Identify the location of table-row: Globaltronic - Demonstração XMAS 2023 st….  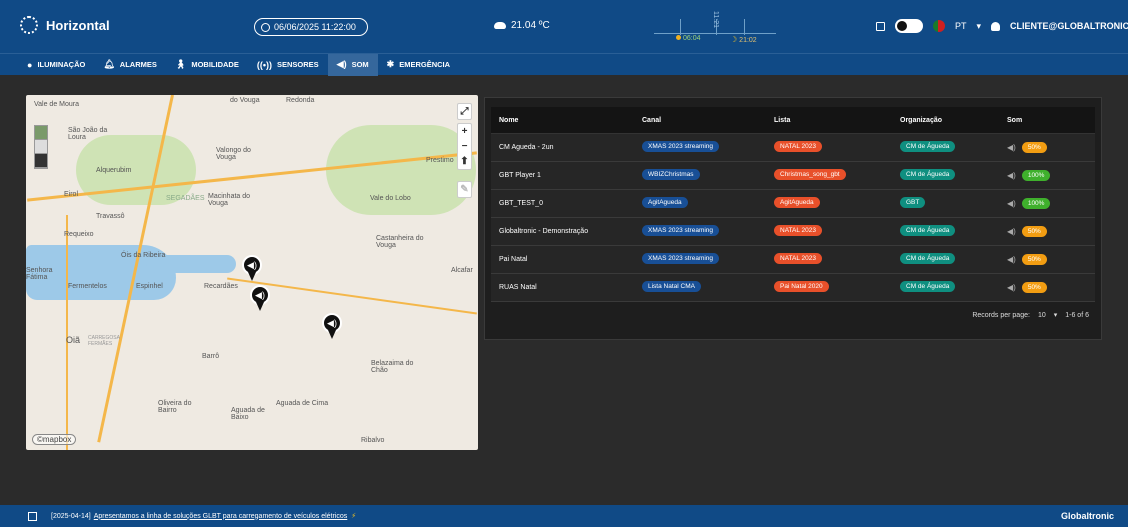
(793, 232).